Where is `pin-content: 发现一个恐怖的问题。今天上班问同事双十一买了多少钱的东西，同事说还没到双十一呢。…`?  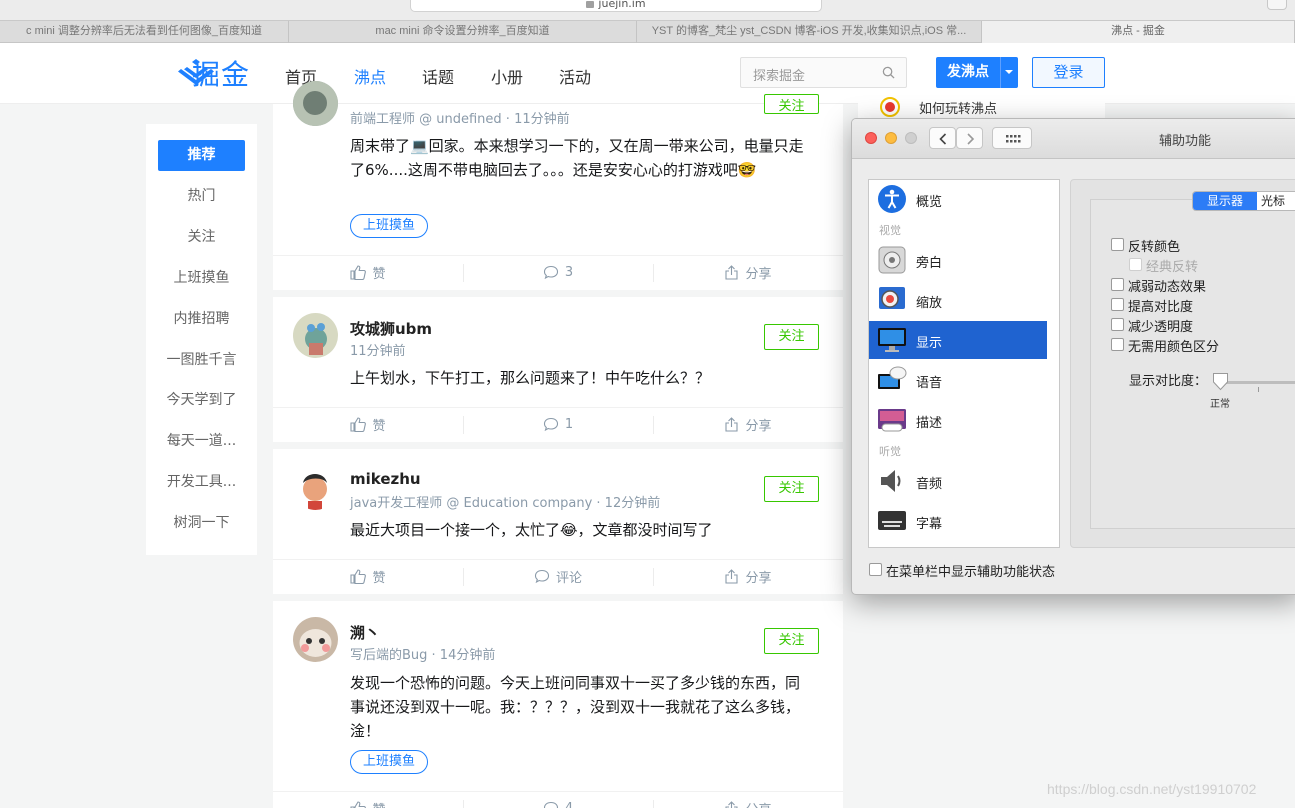
pin-content: 发现一个恐怖的问题。今天上班问同事双十一买了多少钱的东西，同事说还没到双十一呢。… is located at coordinates (577, 707).